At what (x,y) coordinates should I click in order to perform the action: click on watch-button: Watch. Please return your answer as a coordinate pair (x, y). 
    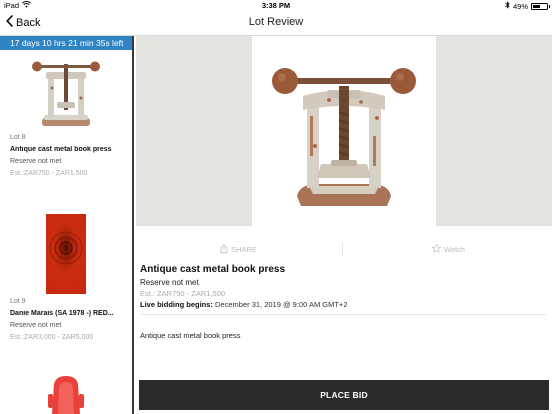
    Looking at the image, I should click on (448, 249).